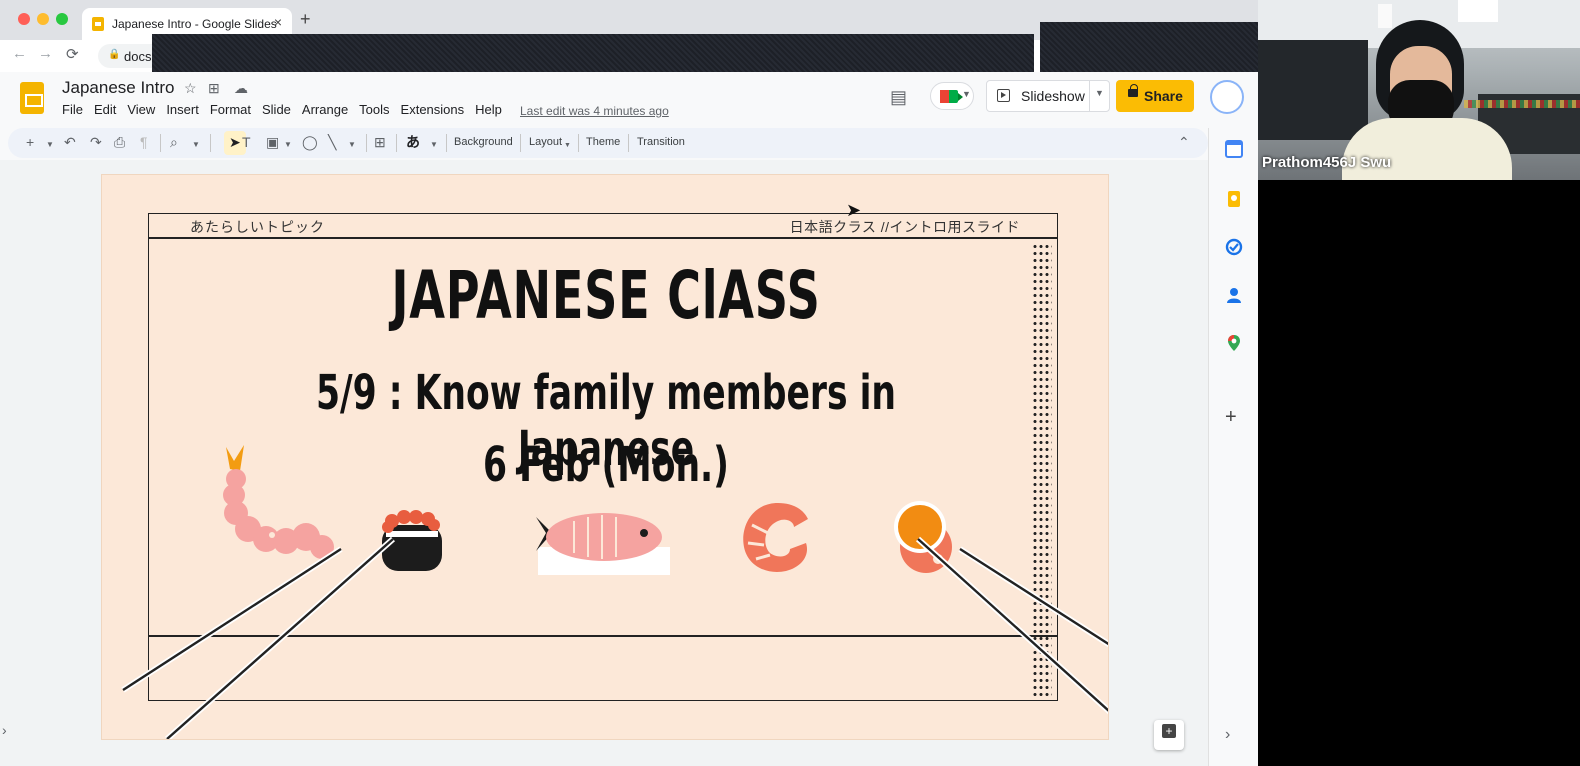  What do you see at coordinates (43, 19) in the screenshot?
I see `minimize-window-button` at bounding box center [43, 19].